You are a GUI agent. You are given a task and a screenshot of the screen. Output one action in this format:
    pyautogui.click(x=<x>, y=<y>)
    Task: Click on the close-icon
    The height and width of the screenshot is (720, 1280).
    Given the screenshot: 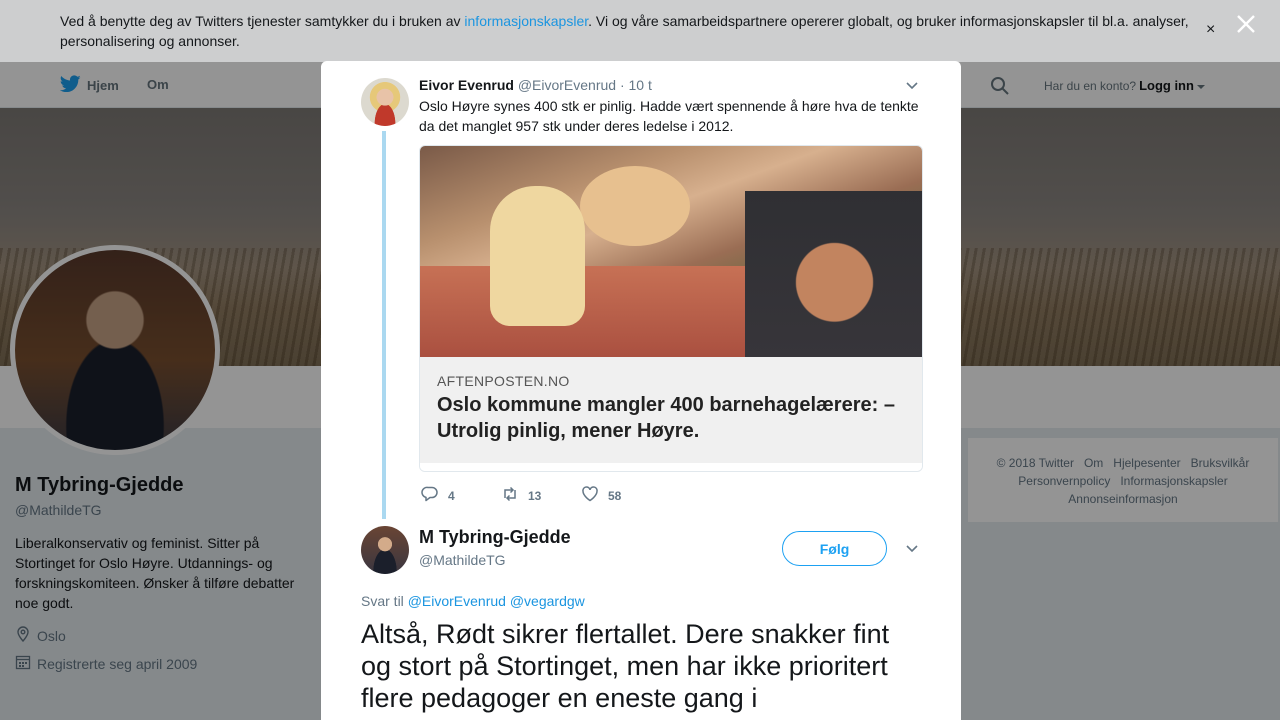 What is the action you would take?
    pyautogui.click(x=1246, y=24)
    